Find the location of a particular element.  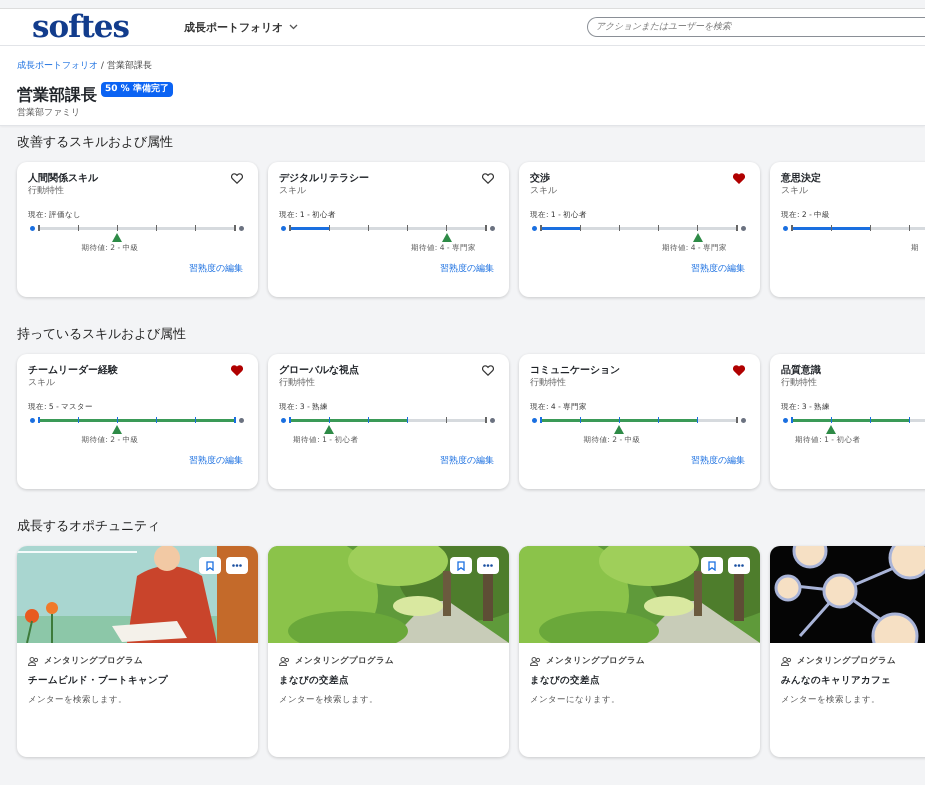

section-title: 改善するスキルおよび属性 is located at coordinates (95, 143).